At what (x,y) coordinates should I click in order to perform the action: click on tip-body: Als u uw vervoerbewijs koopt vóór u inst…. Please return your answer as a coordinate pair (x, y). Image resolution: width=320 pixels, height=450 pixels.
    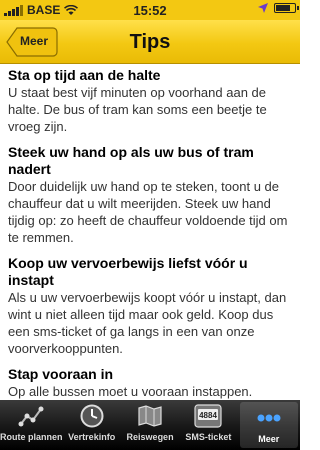
    Looking at the image, I should click on (147, 323).